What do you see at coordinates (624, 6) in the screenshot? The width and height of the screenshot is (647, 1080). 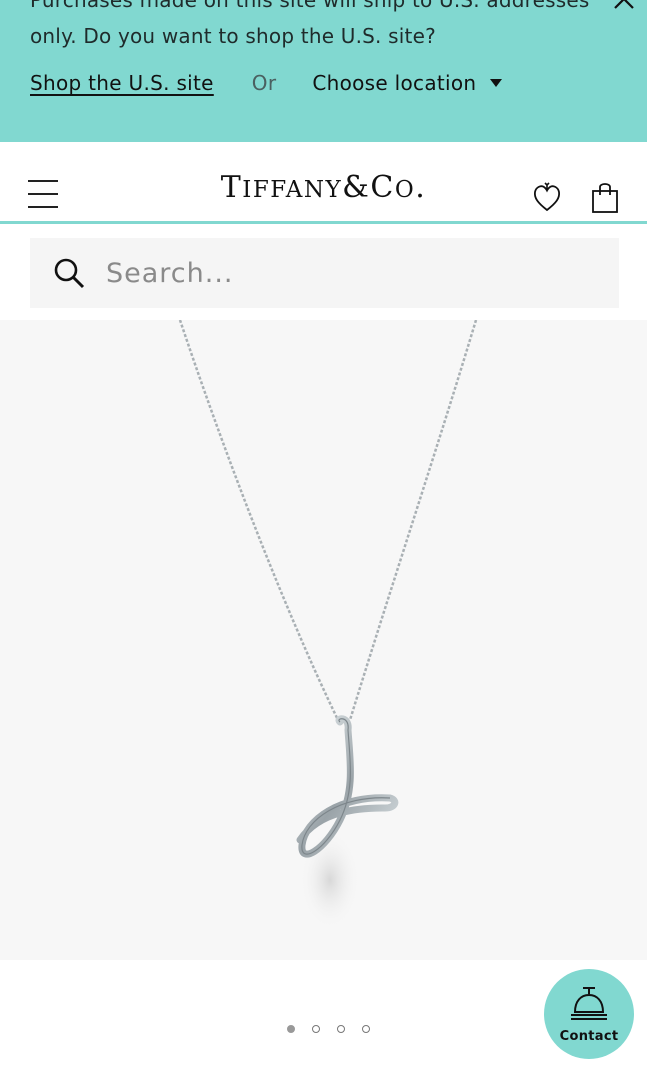 I see `close-icon` at bounding box center [624, 6].